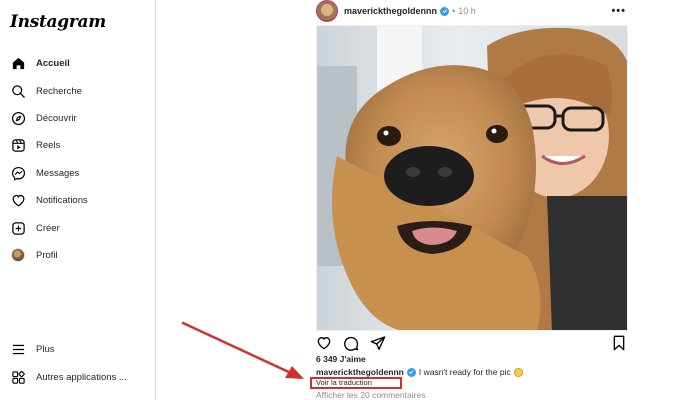  What do you see at coordinates (467, 11) in the screenshot?
I see `post-timestamp: 10 h` at bounding box center [467, 11].